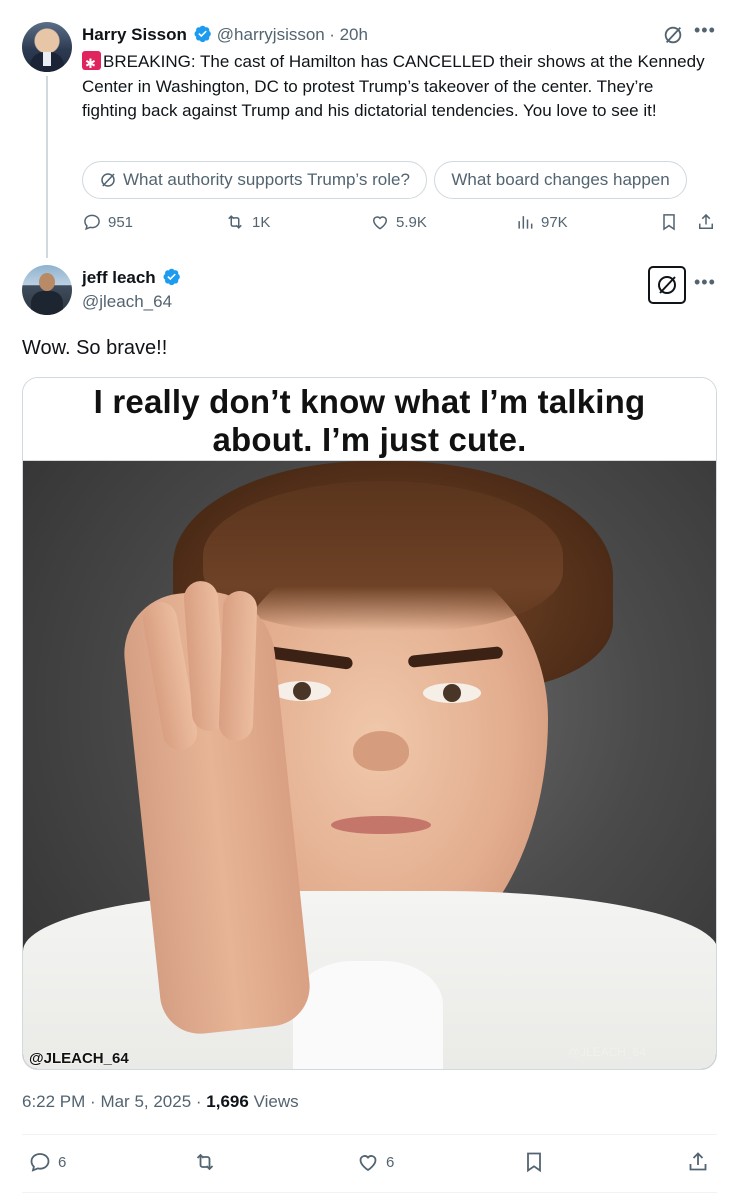 The image size is (741, 1200). I want to click on thread-connector-line, so click(47, 167).